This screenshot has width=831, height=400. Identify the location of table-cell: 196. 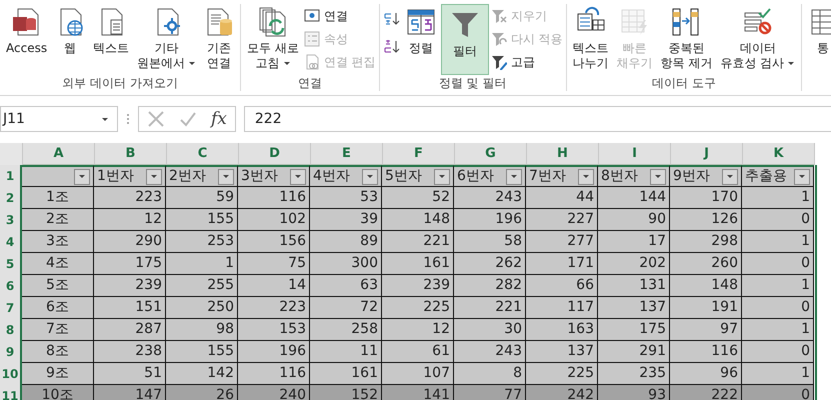
(490, 220).